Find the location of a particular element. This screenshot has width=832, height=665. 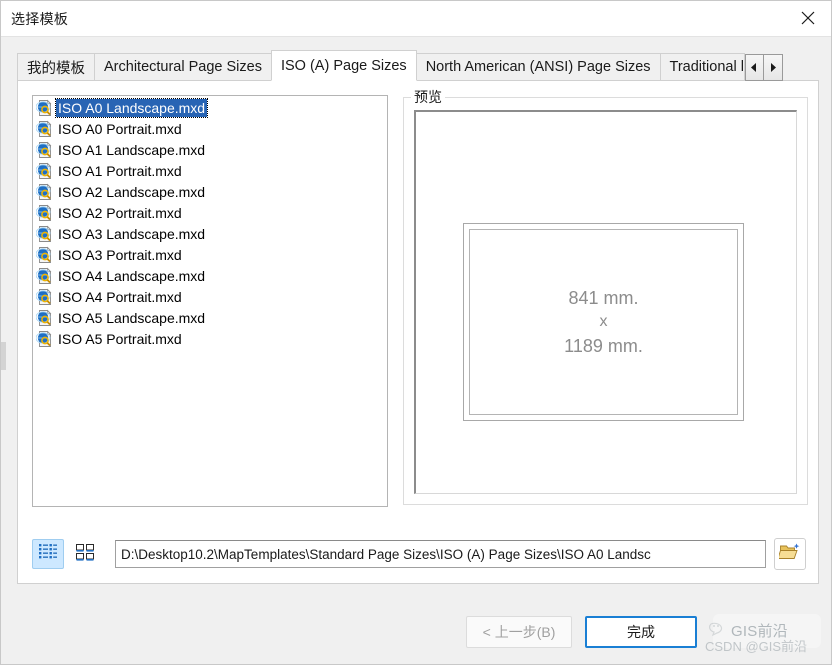

list-item-label: ISO A0 Portrait.mxd is located at coordinates (120, 128).